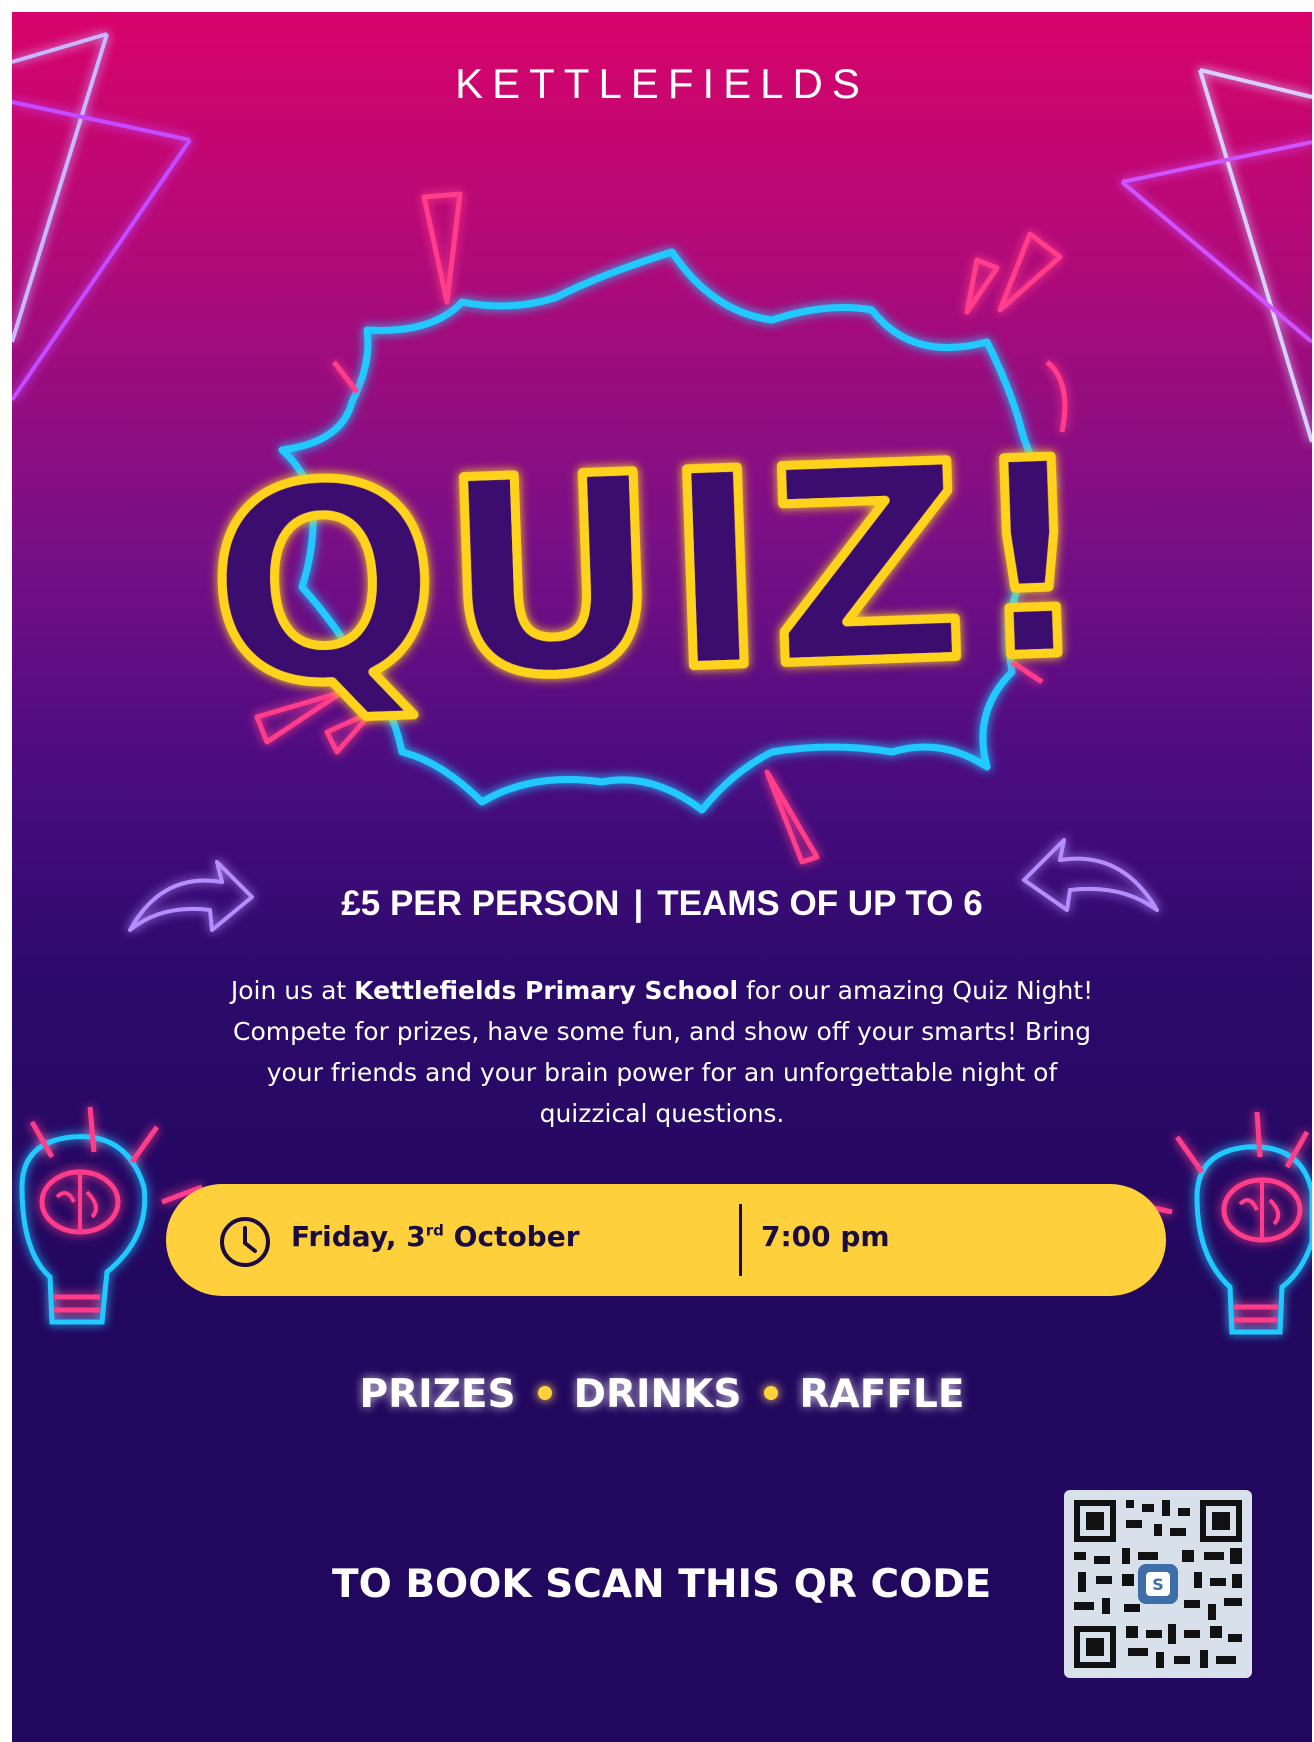 This screenshot has width=1314, height=1742. What do you see at coordinates (882, 1394) in the screenshot?
I see `extra-raffle: RAFFLE` at bounding box center [882, 1394].